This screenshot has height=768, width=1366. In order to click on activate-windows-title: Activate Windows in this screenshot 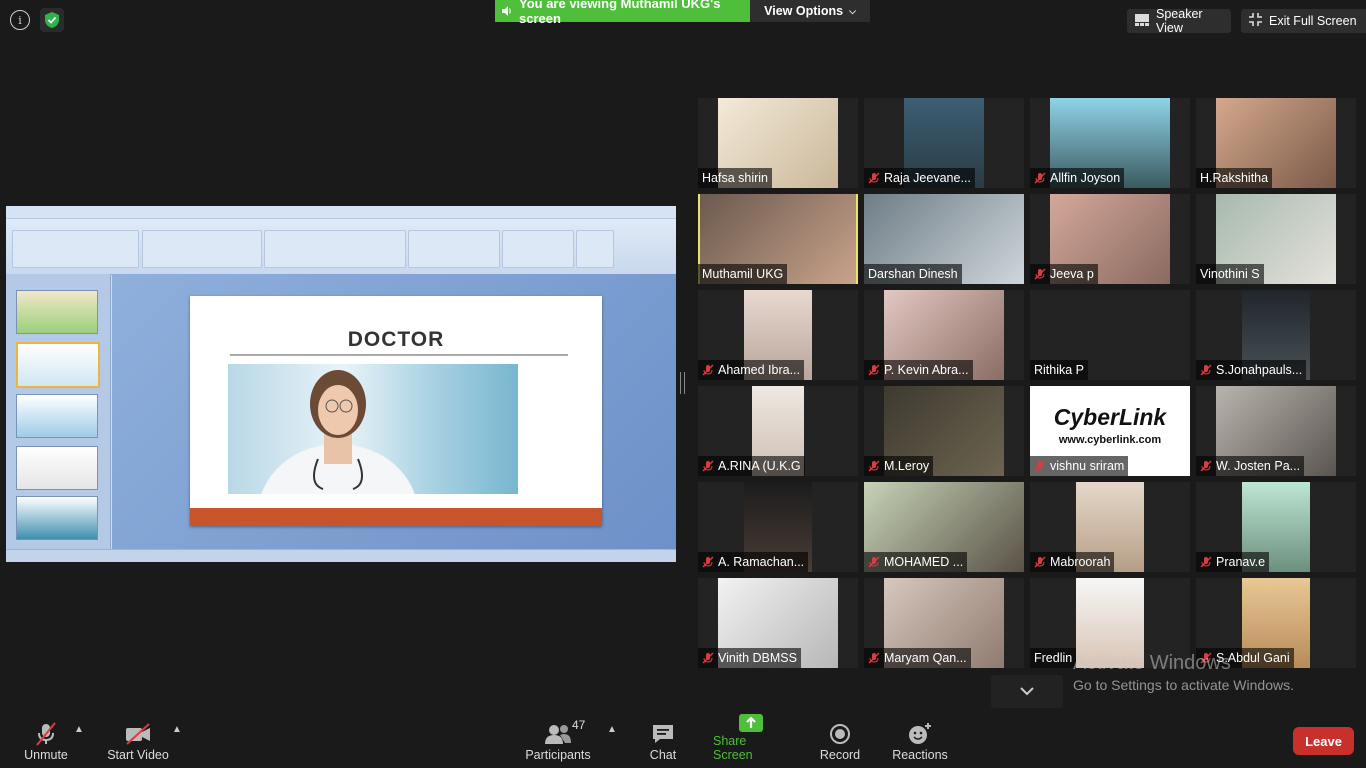, I will do `click(1152, 663)`.